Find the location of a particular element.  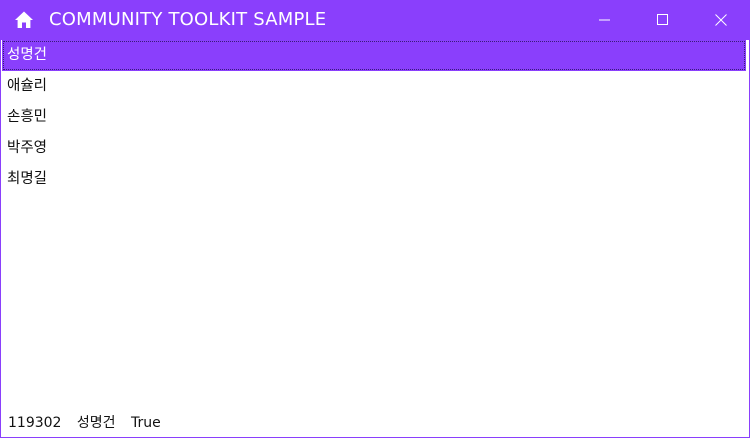

home-icon is located at coordinates (24, 20).